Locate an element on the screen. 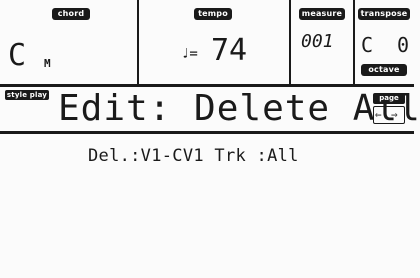 This screenshot has width=420, height=278. quarter-note-icon: ♩= is located at coordinates (189, 54).